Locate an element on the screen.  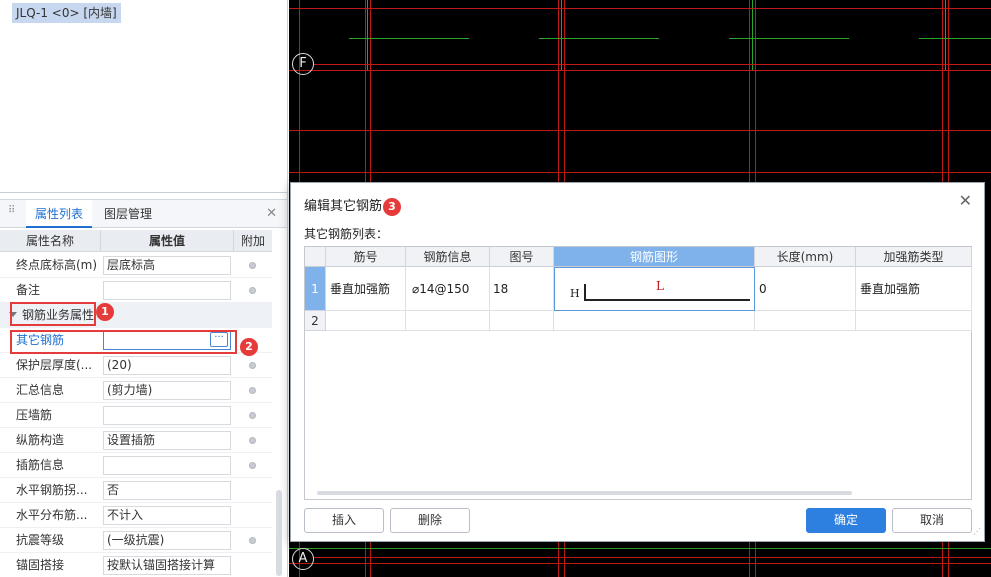
property-table-header: 属性名称 属性值 附加 is located at coordinates (136, 241).